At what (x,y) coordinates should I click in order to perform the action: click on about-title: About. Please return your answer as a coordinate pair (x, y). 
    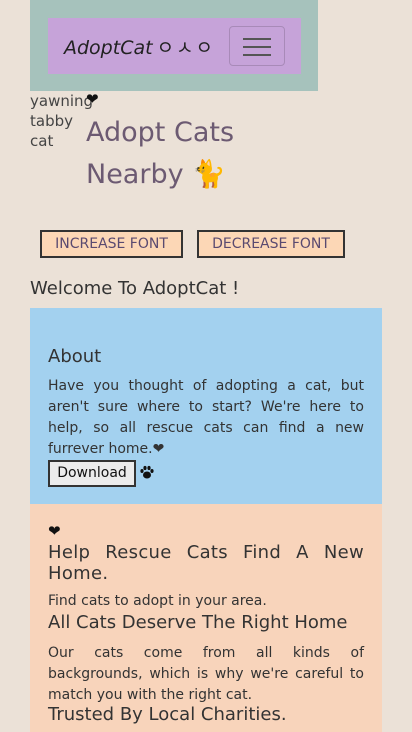
    Looking at the image, I should click on (75, 356).